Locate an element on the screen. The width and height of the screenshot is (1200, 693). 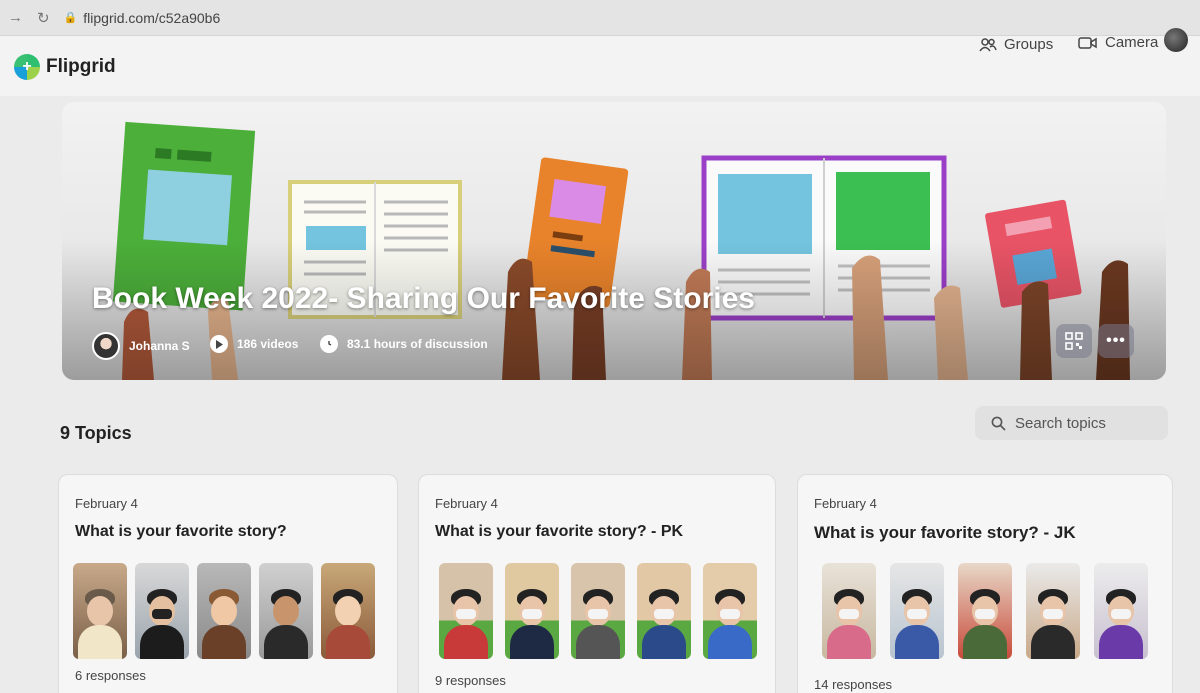
flipgrid-logo-icon is located at coordinates (27, 67).